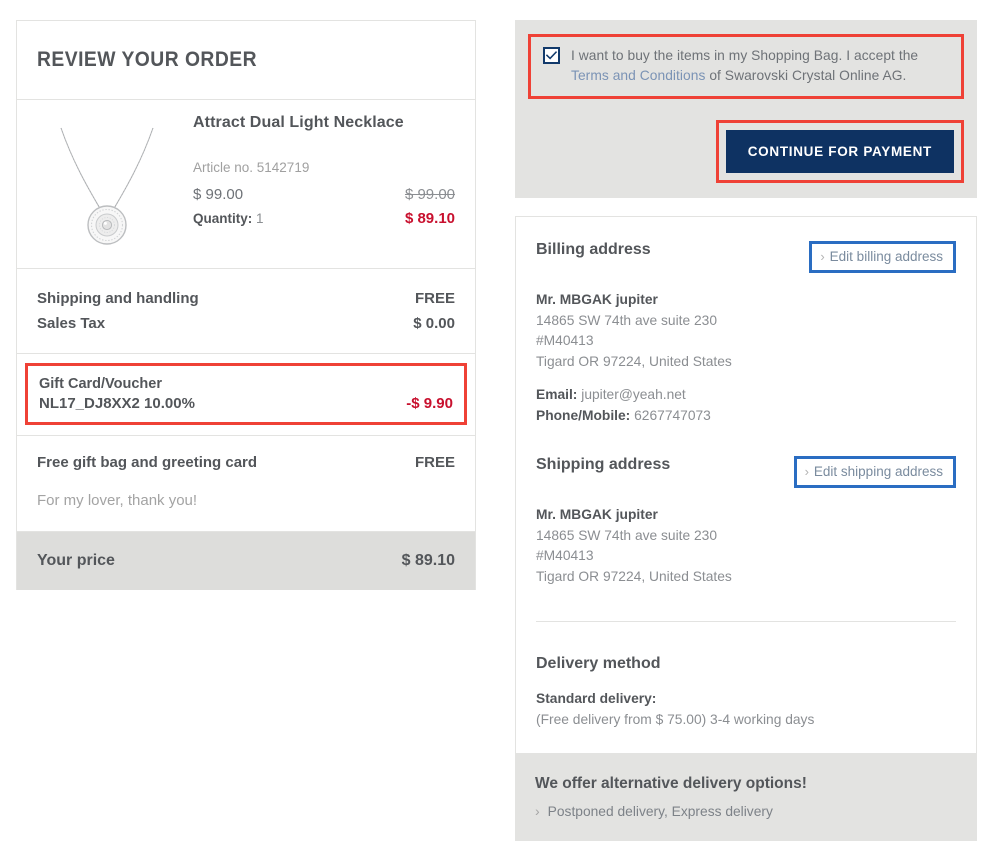  Describe the element at coordinates (597, 299) in the screenshot. I see `billing-recipient-name: Mr. MBGAK jupiter` at that location.